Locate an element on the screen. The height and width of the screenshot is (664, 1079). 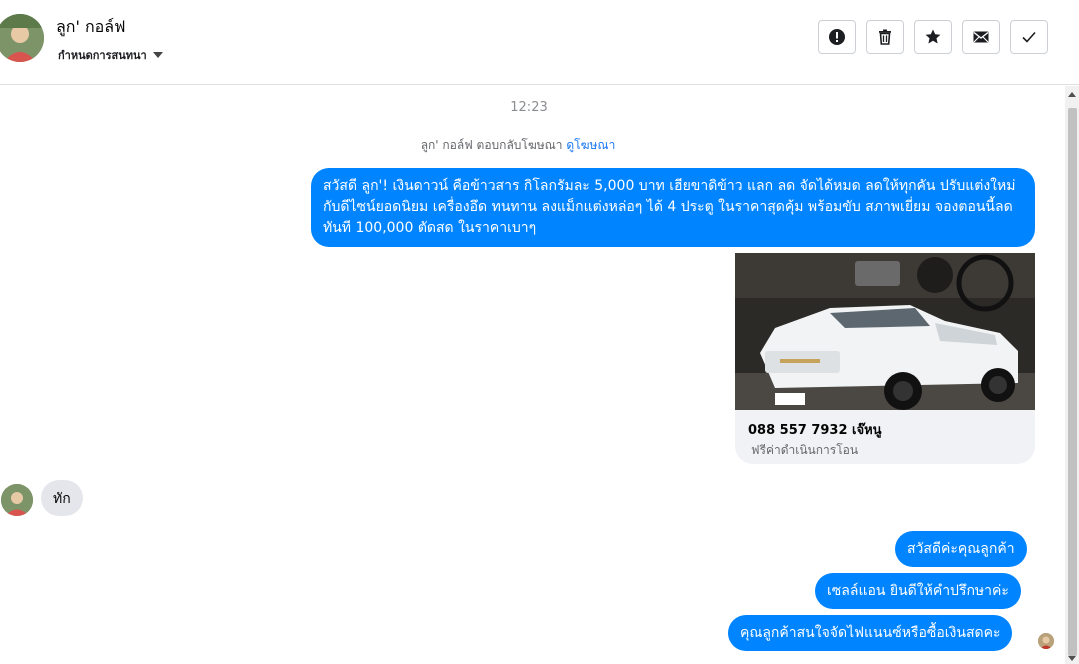
assign-label: กำหนดการสนทนา is located at coordinates (102, 55).